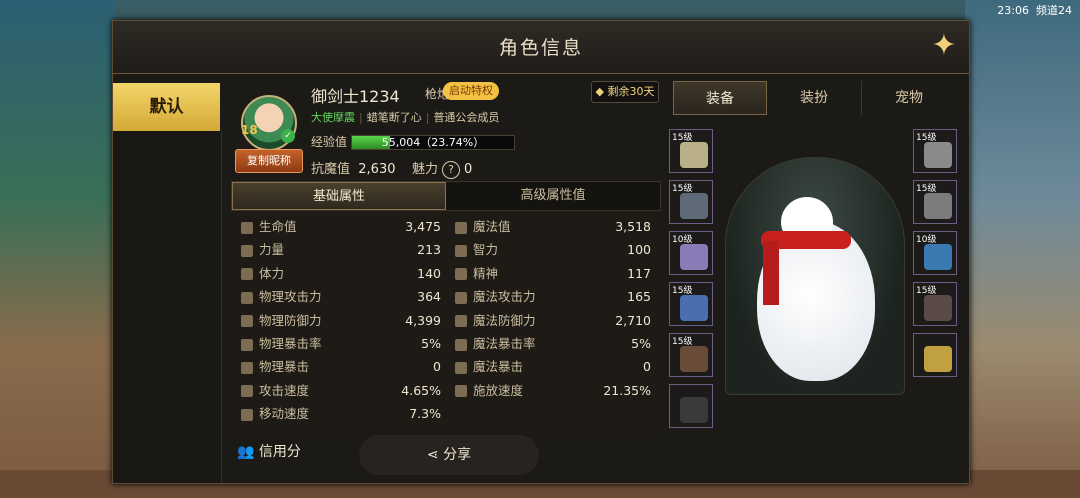  I want to click on sidebar-tab-default: 默认, so click(166, 107).